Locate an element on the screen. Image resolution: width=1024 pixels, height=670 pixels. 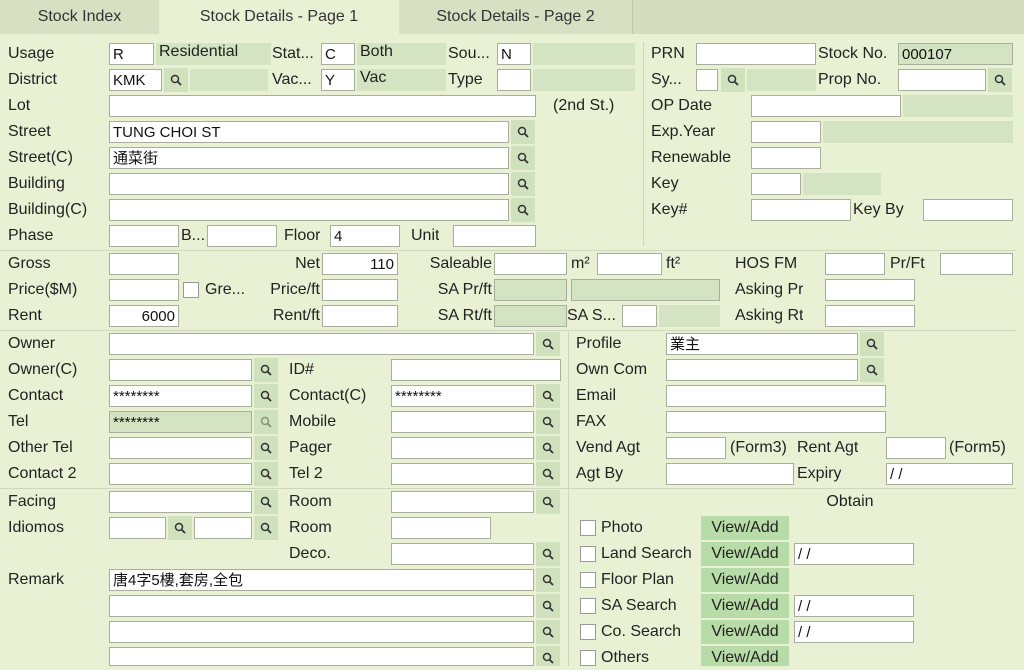
street-lookup-button is located at coordinates (523, 132).